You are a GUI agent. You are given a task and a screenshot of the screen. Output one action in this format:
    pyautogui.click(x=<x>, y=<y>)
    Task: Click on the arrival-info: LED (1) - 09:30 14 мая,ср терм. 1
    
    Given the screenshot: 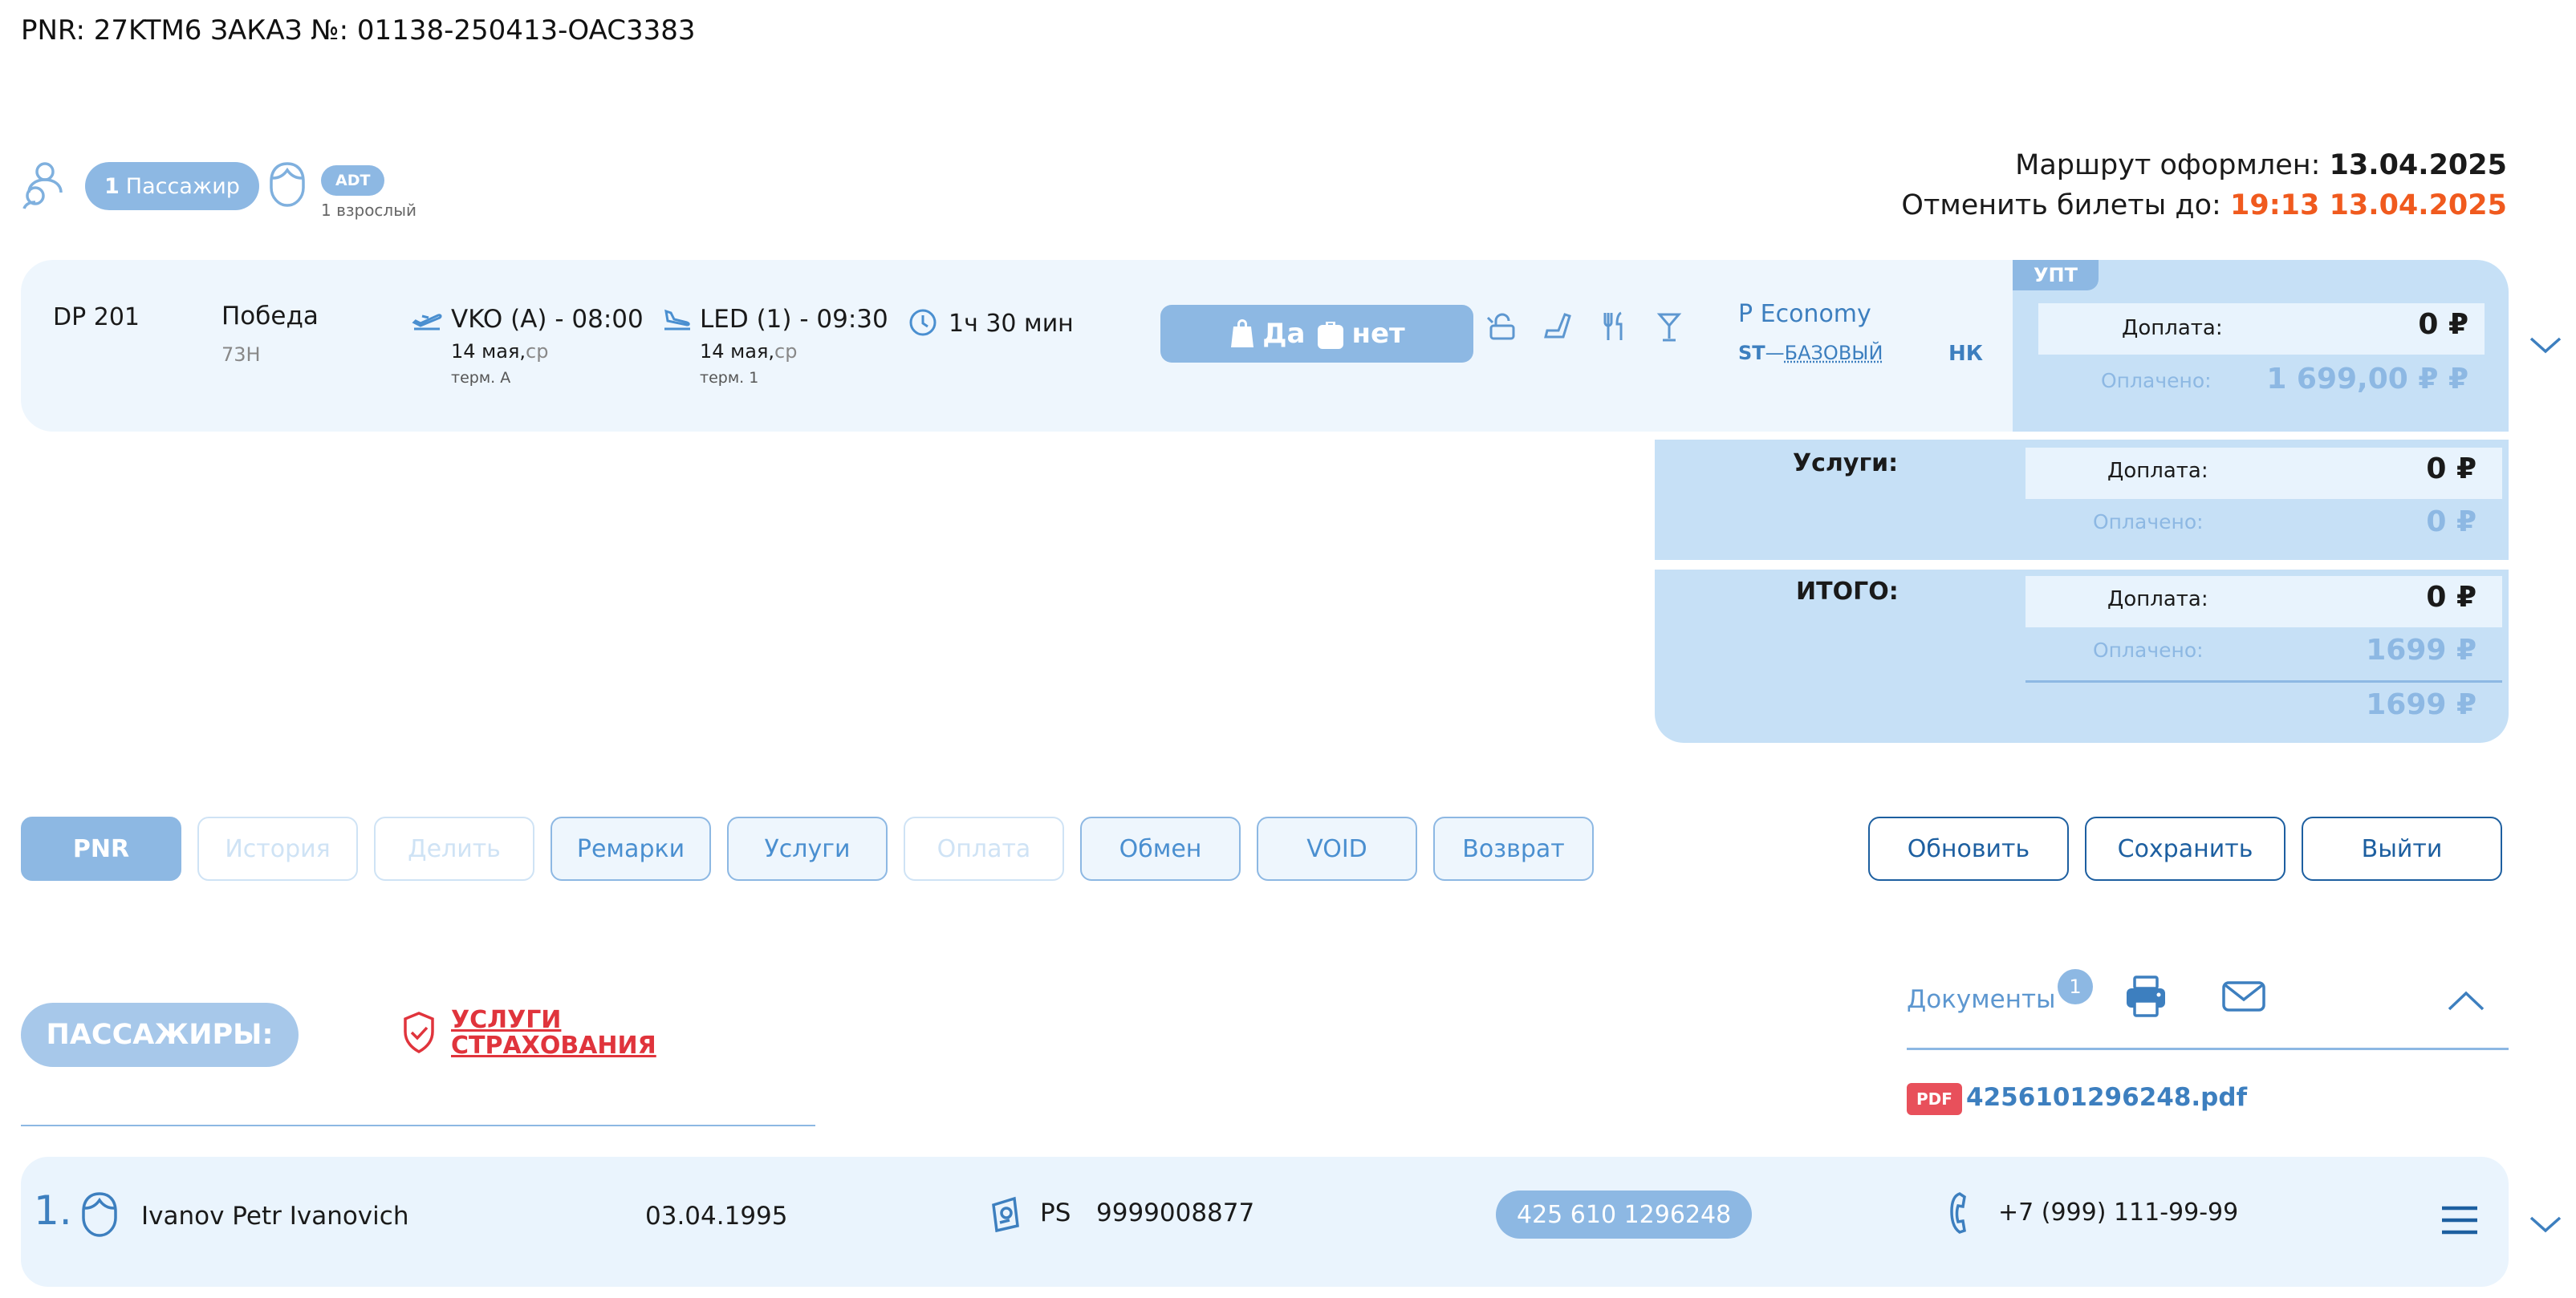 What is the action you would take?
    pyautogui.click(x=794, y=346)
    